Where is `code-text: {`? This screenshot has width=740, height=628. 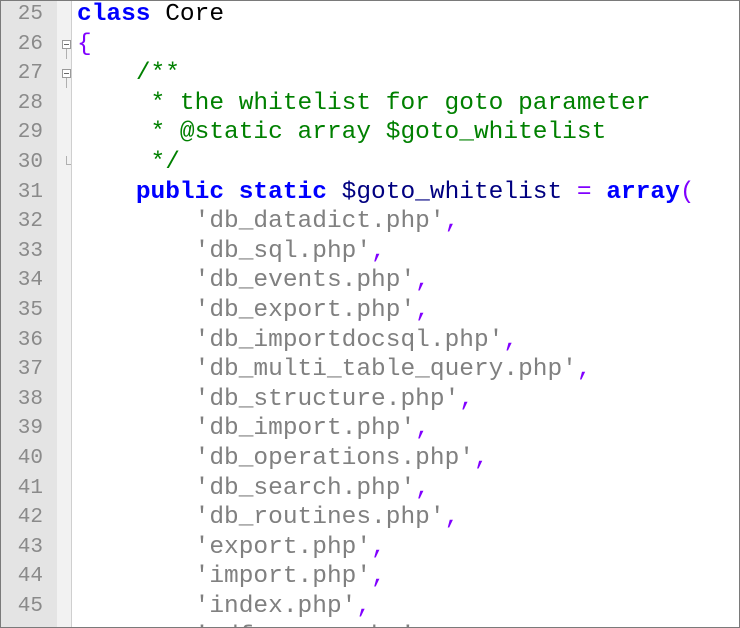 code-text: { is located at coordinates (84, 45).